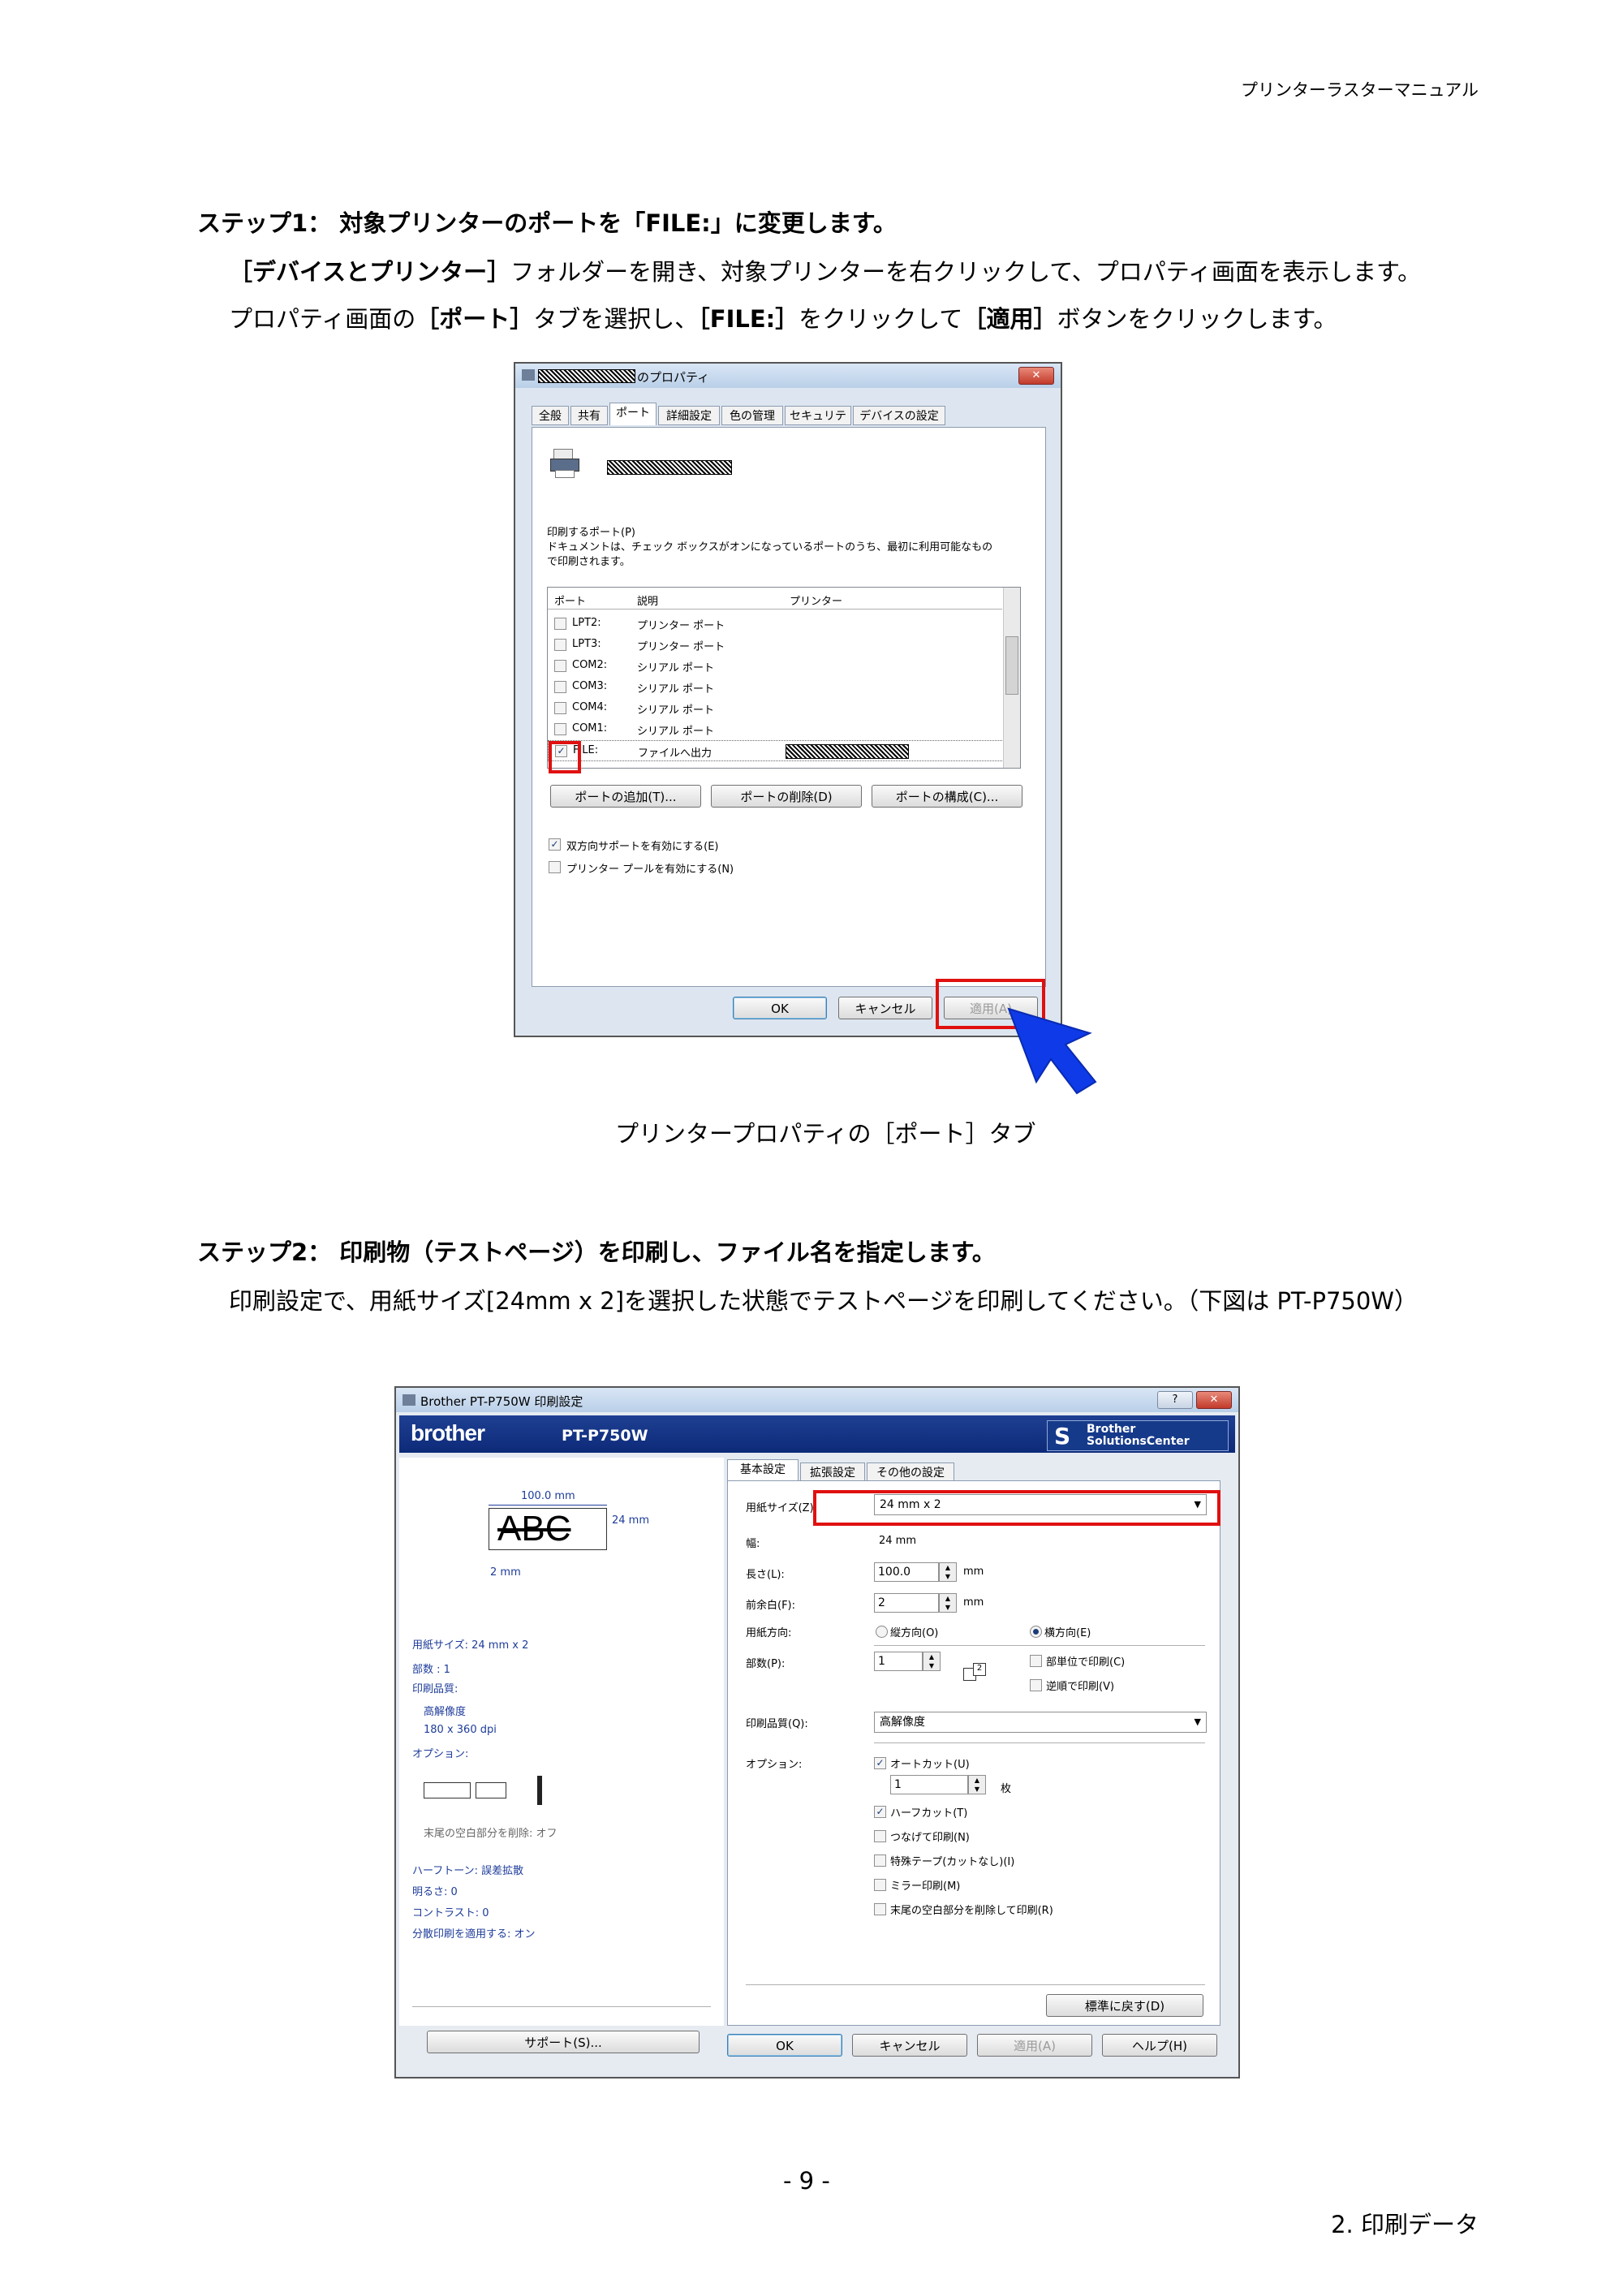  I want to click on width-label: 幅:, so click(753, 1544).